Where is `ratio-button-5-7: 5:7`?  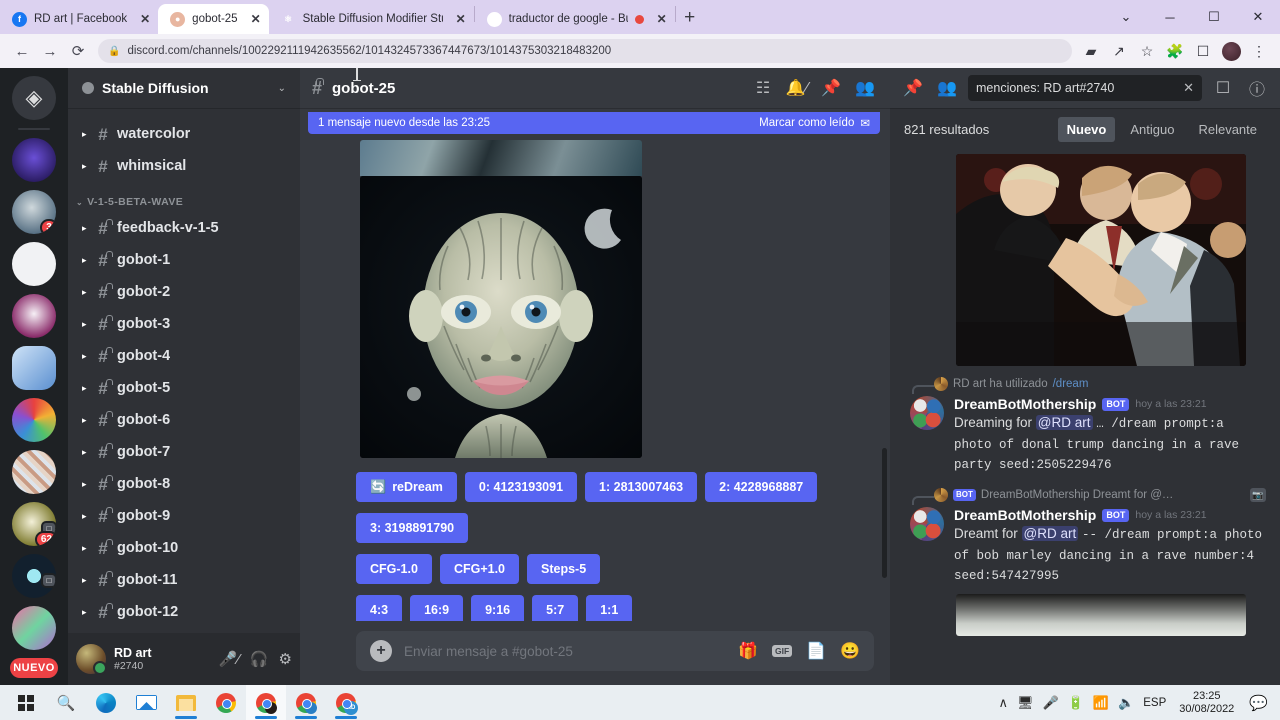 ratio-button-5-7: 5:7 is located at coordinates (555, 608).